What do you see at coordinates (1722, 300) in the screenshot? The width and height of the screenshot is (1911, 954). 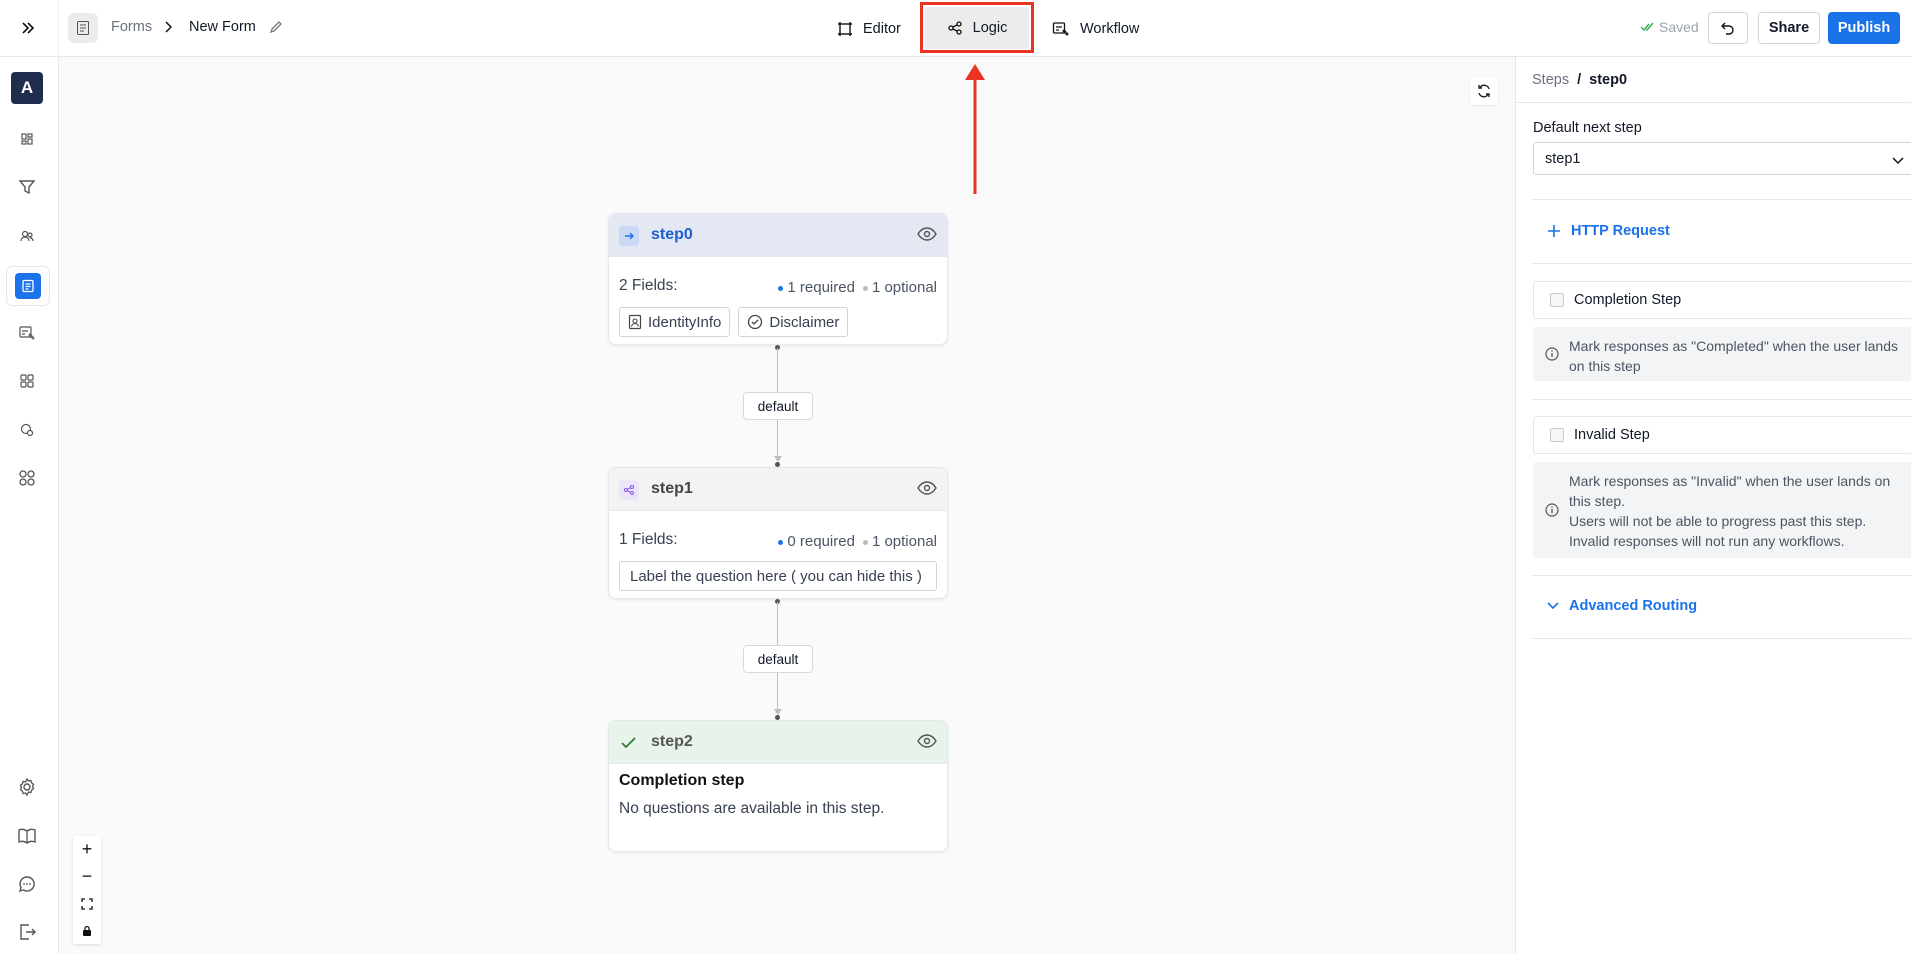 I see `completion-step-checkbox: Completion Step` at bounding box center [1722, 300].